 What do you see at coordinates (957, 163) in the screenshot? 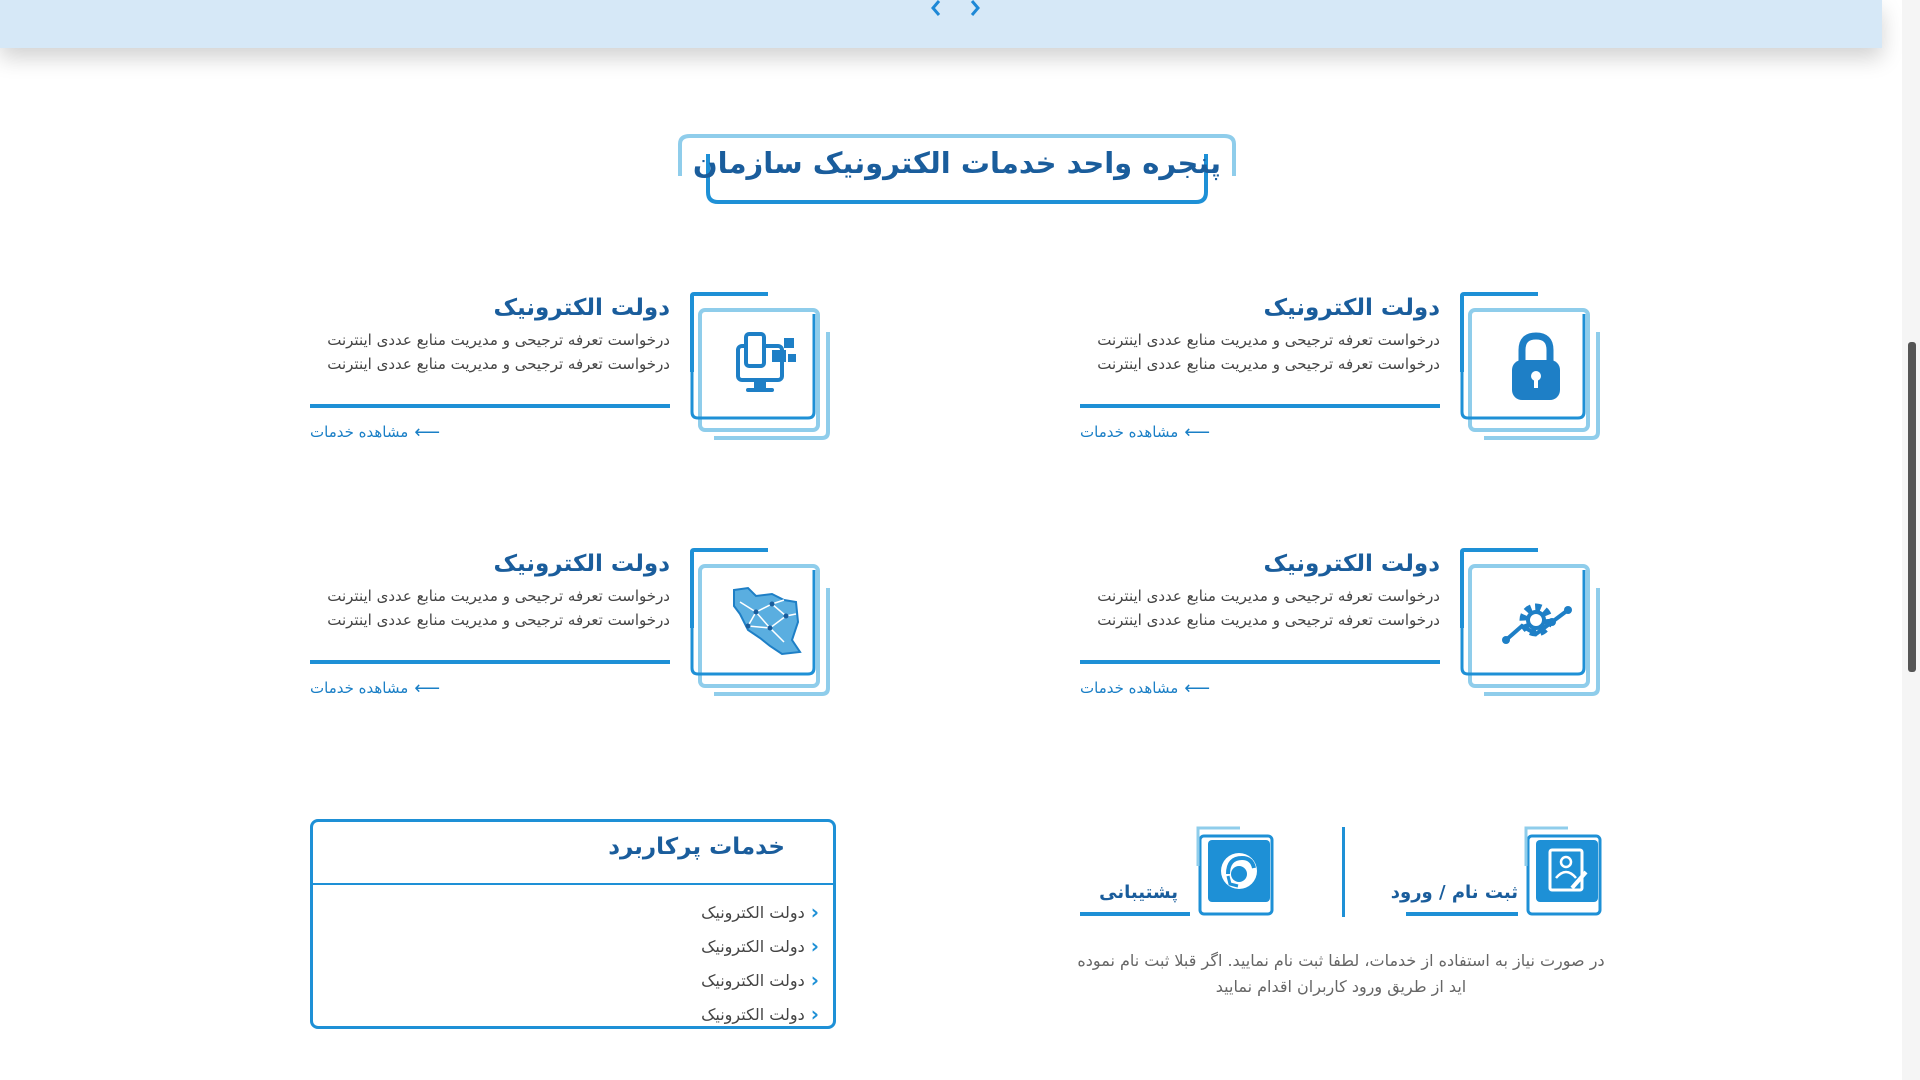
I see `section-title: پنجره واحد خدمات الکترونیک سازمان` at bounding box center [957, 163].